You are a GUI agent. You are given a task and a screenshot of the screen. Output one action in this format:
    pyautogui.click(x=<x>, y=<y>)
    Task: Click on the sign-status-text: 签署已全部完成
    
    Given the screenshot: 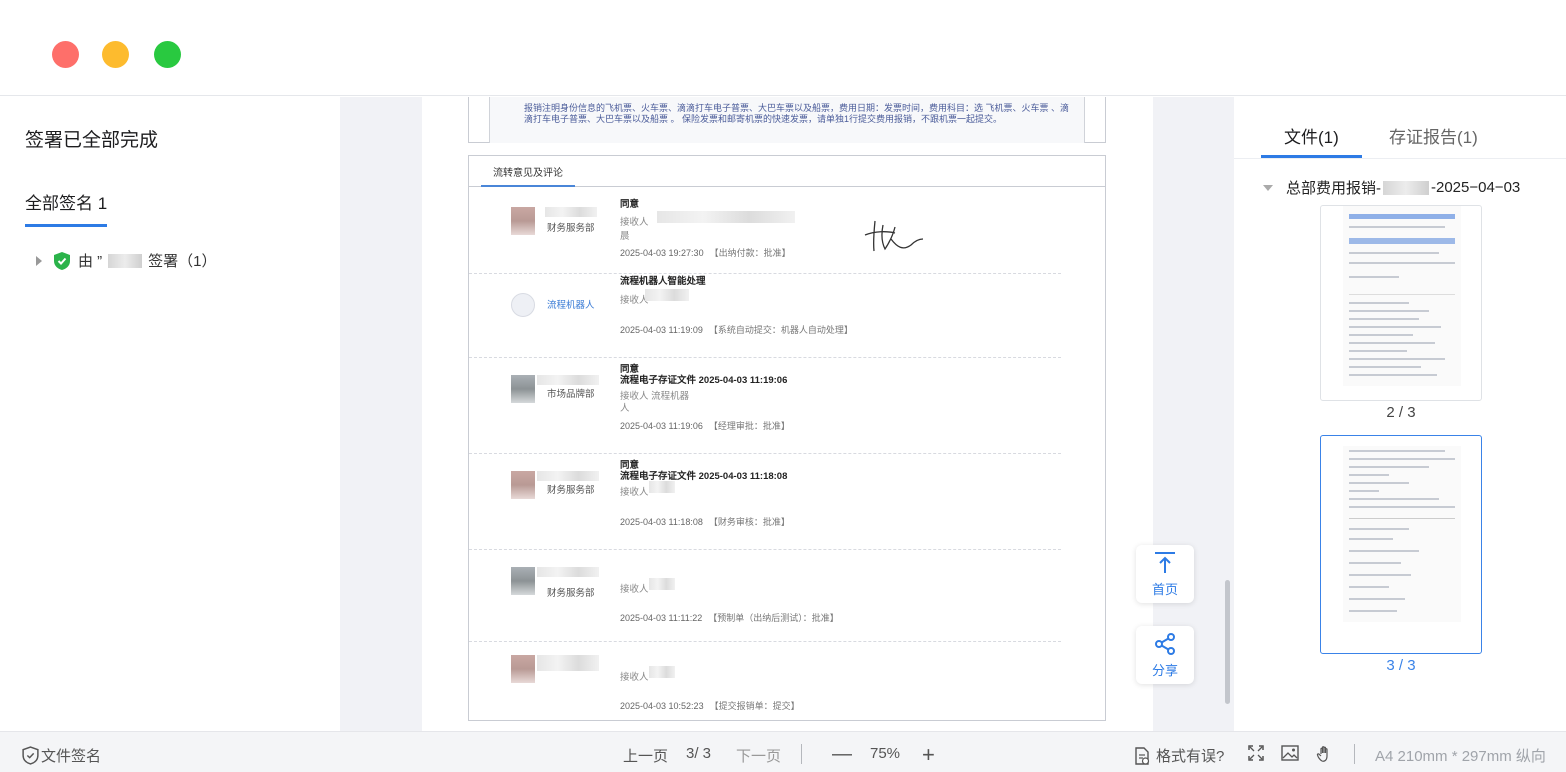 What is the action you would take?
    pyautogui.click(x=92, y=140)
    